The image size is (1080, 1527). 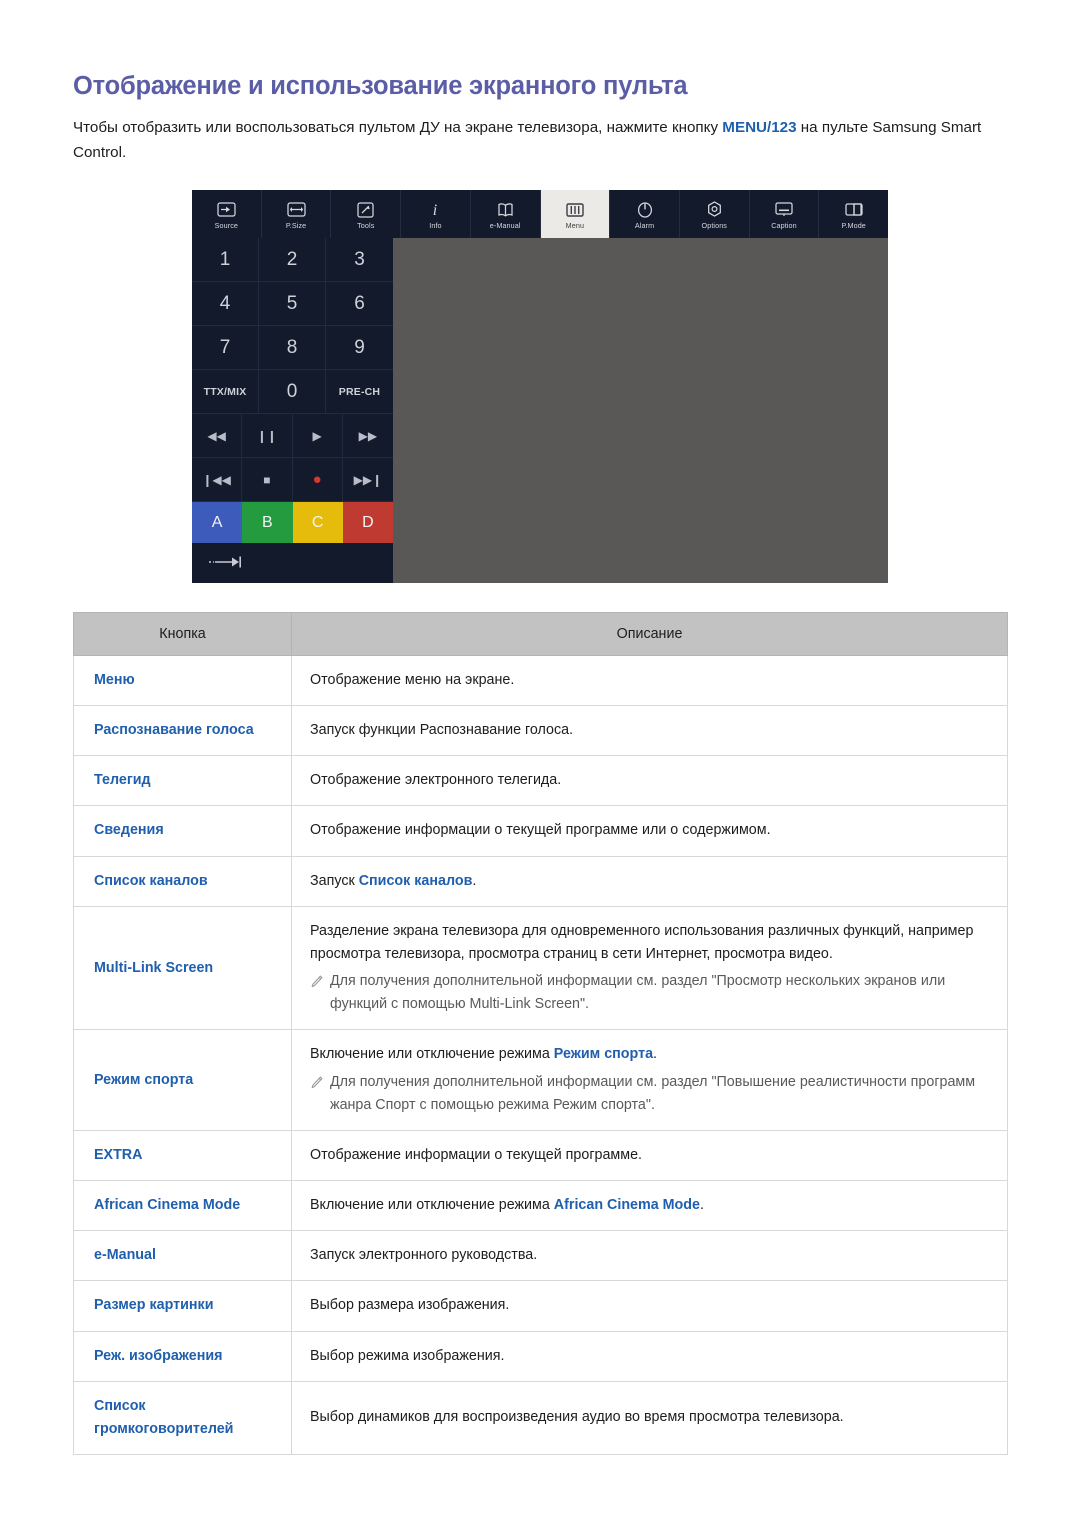 I want to click on numpad-key-7: 7, so click(x=225, y=348).